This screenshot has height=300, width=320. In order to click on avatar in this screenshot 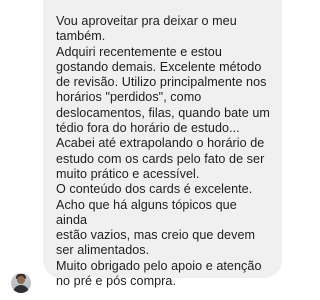, I will do `click(21, 283)`.